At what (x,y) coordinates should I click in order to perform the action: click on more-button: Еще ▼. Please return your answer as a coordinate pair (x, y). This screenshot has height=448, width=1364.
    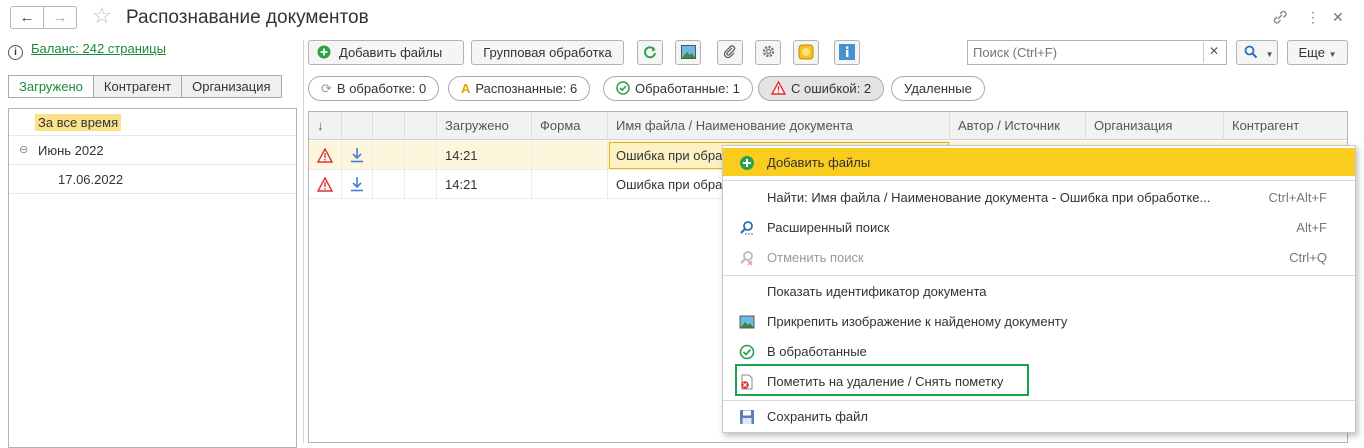
    Looking at the image, I should click on (1317, 52).